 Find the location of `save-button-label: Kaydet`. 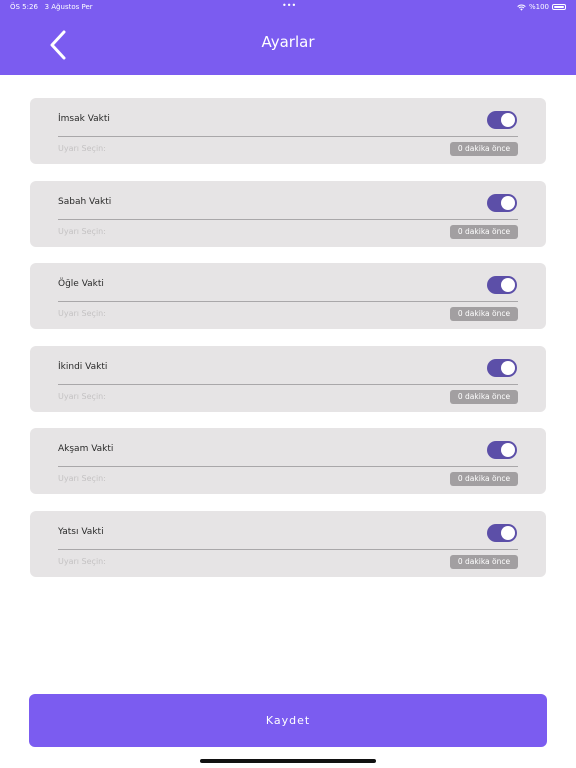

save-button-label: Kaydet is located at coordinates (288, 720).